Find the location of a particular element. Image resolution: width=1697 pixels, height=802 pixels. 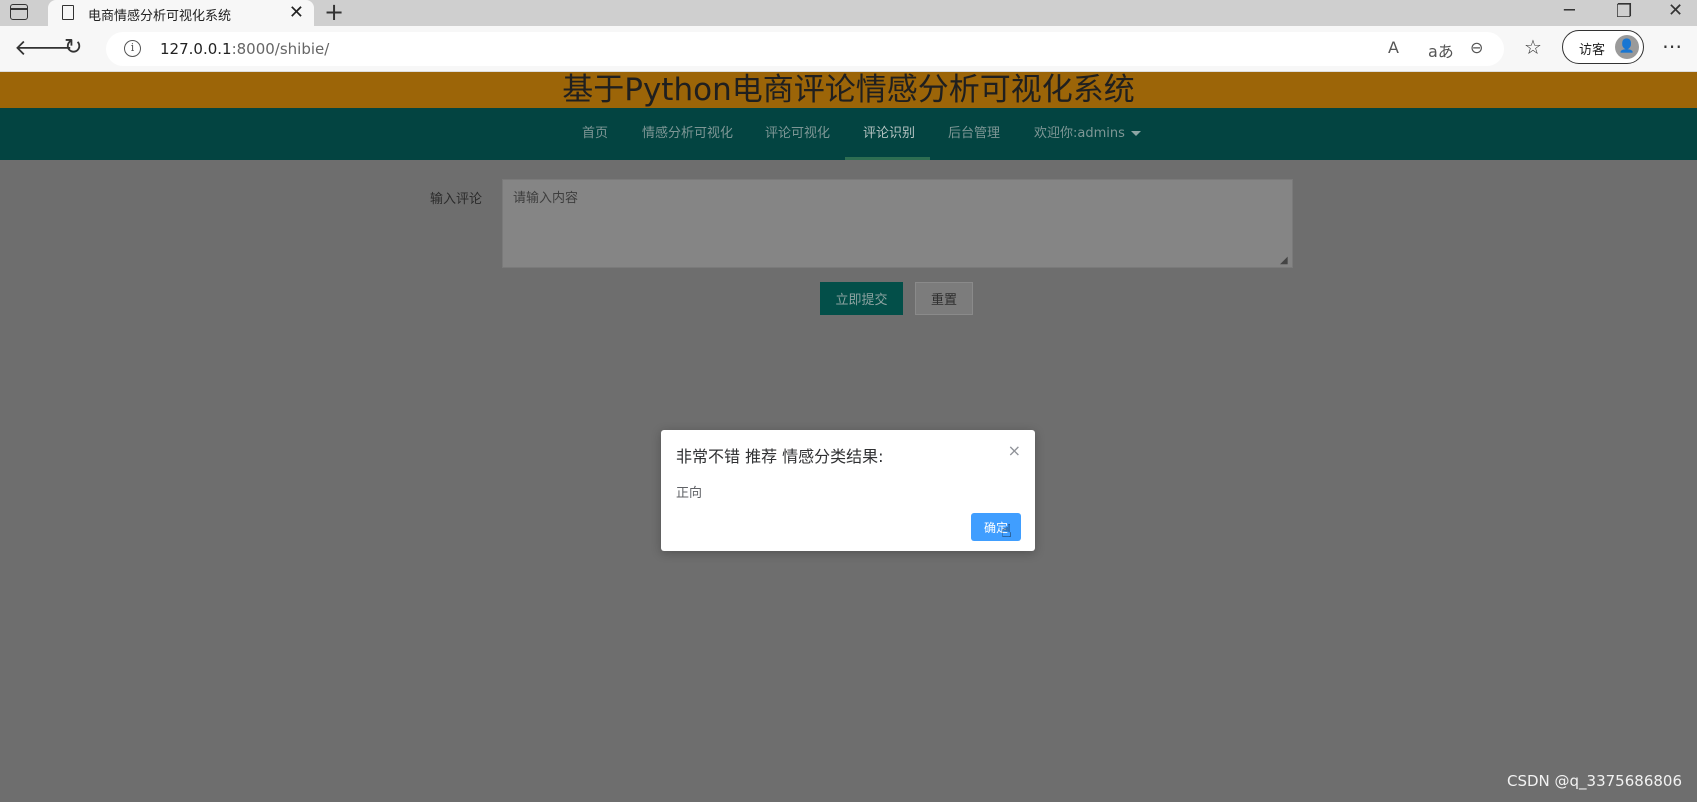

dialog-title: 非常不错 推荐 情感分类结果: is located at coordinates (780, 456).